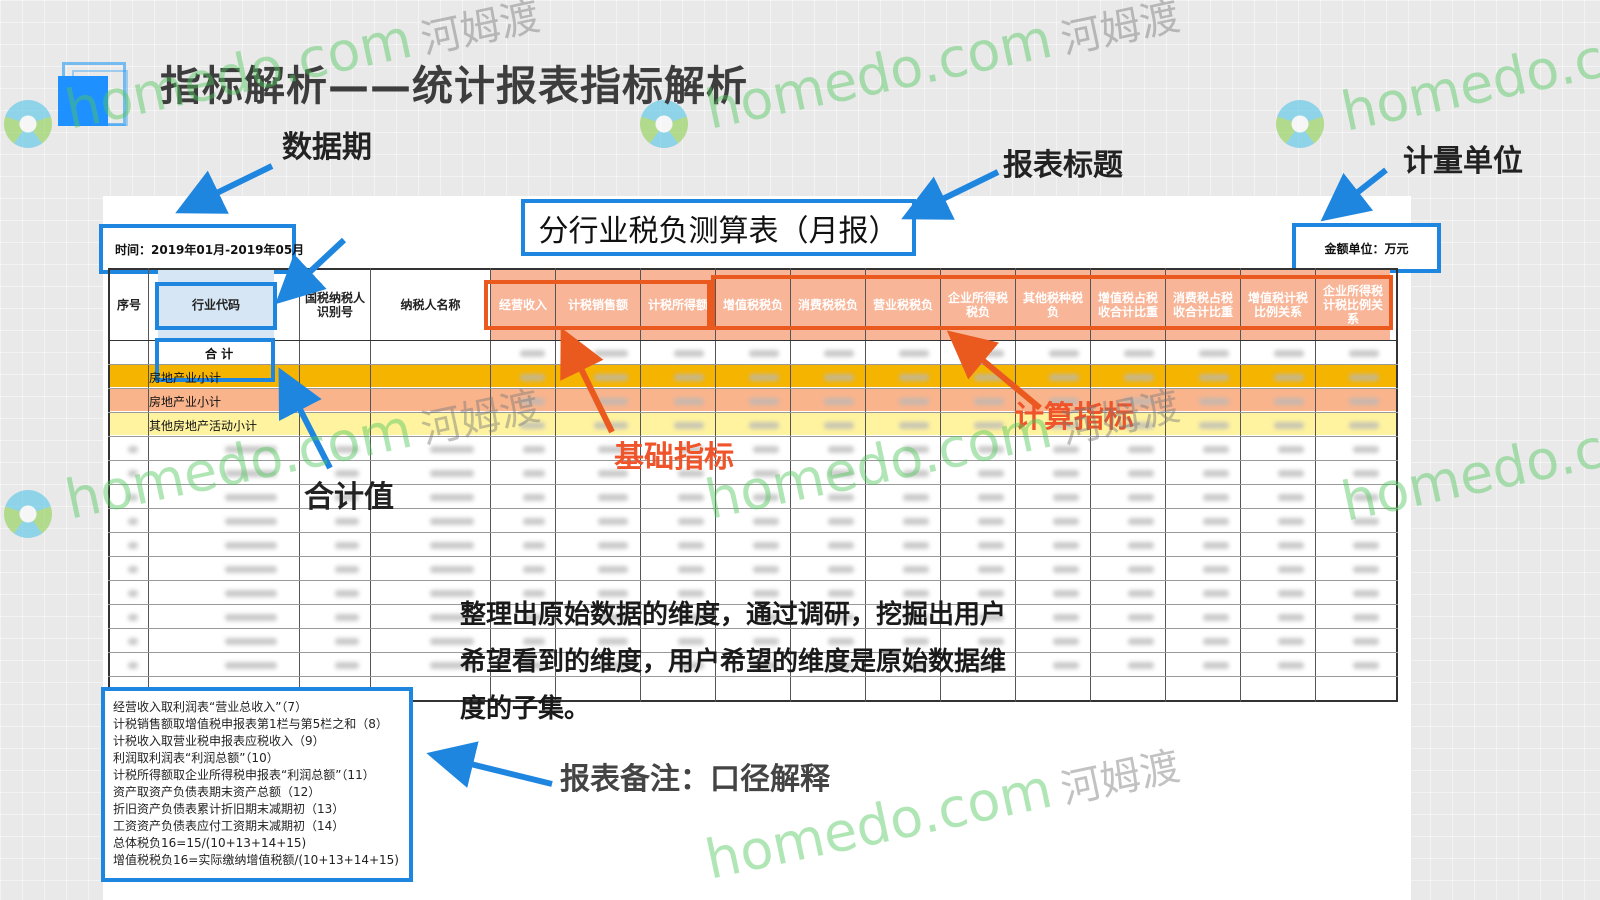  I want to click on note-line: 增值税税负16=实际缴纳增值税额/(10+13+14+15), so click(256, 860).